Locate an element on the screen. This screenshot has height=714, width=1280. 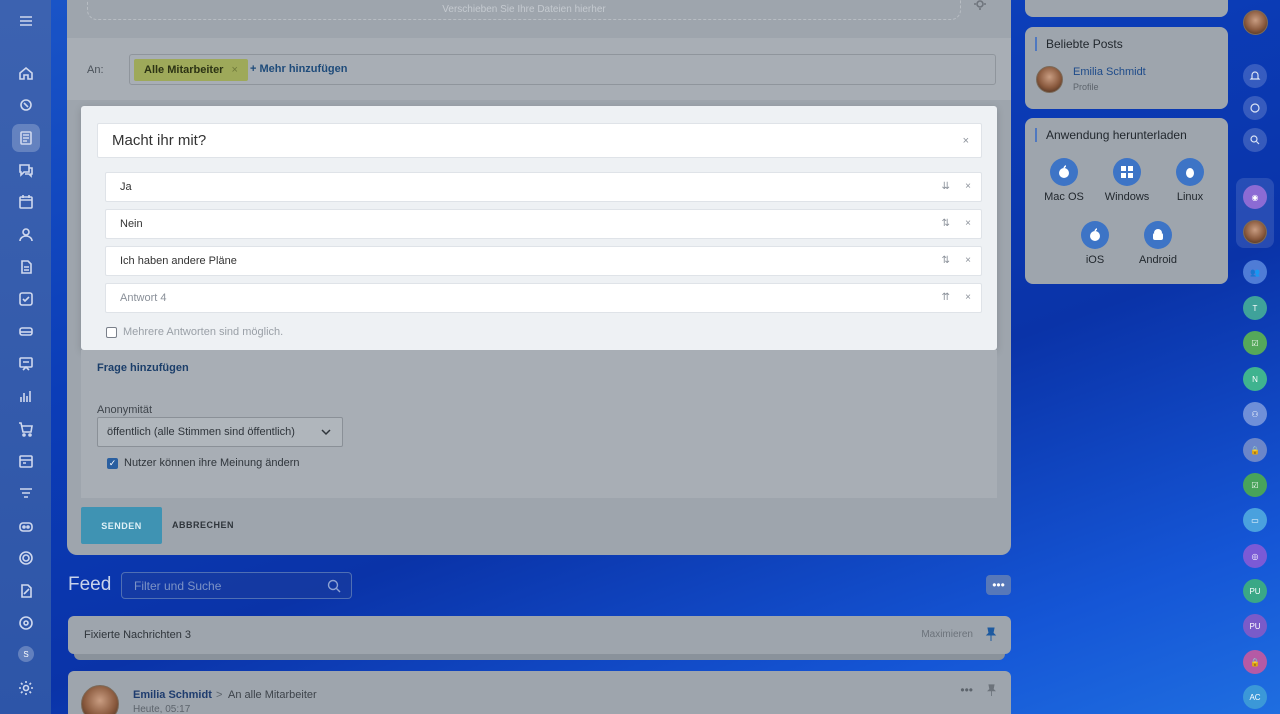
post-time: Heute, 05:17 is located at coordinates (162, 709).